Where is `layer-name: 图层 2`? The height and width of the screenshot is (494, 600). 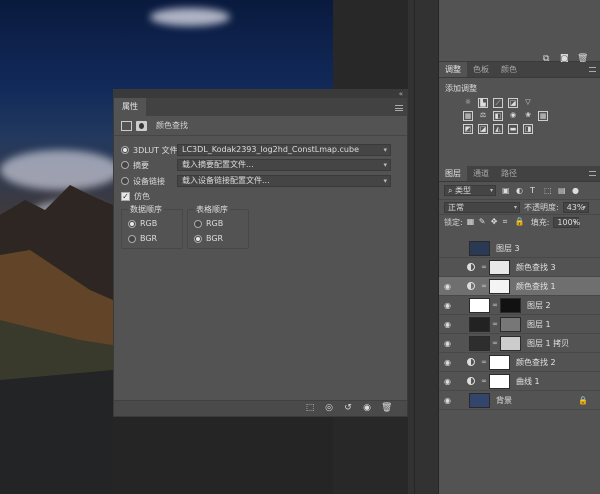
layer-name: 图层 2 is located at coordinates (539, 305).